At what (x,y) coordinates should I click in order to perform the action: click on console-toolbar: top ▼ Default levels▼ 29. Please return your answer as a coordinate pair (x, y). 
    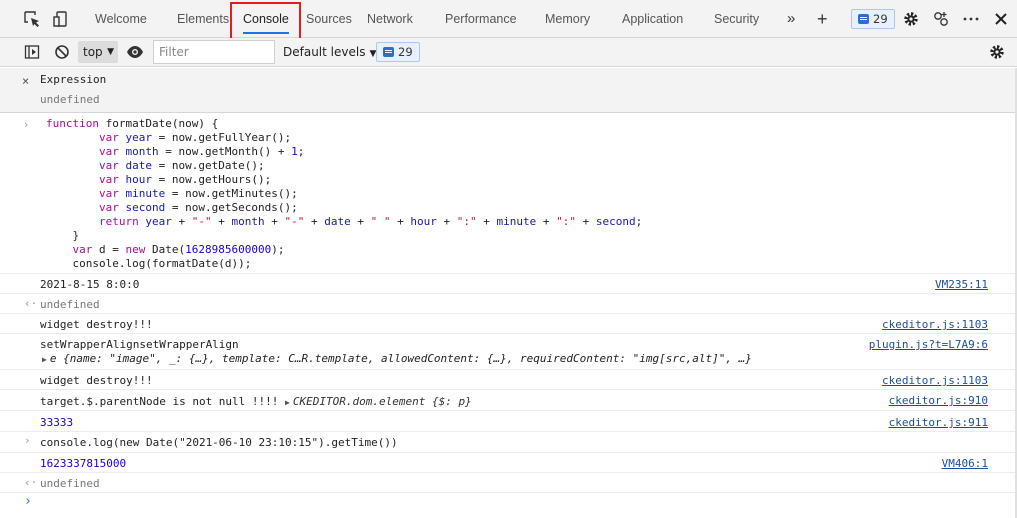
    Looking at the image, I should click on (508, 52).